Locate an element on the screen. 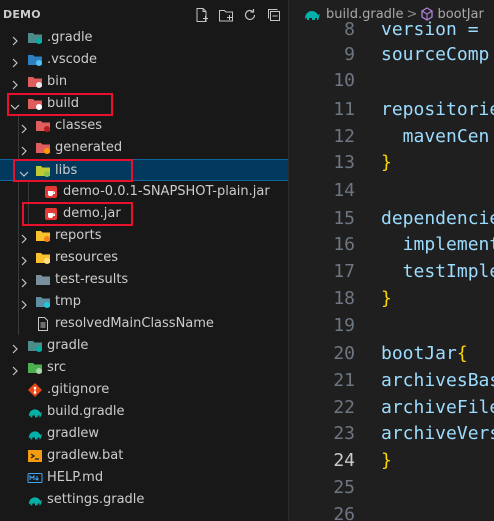  tree-item-label: demo.jar is located at coordinates (92, 213).